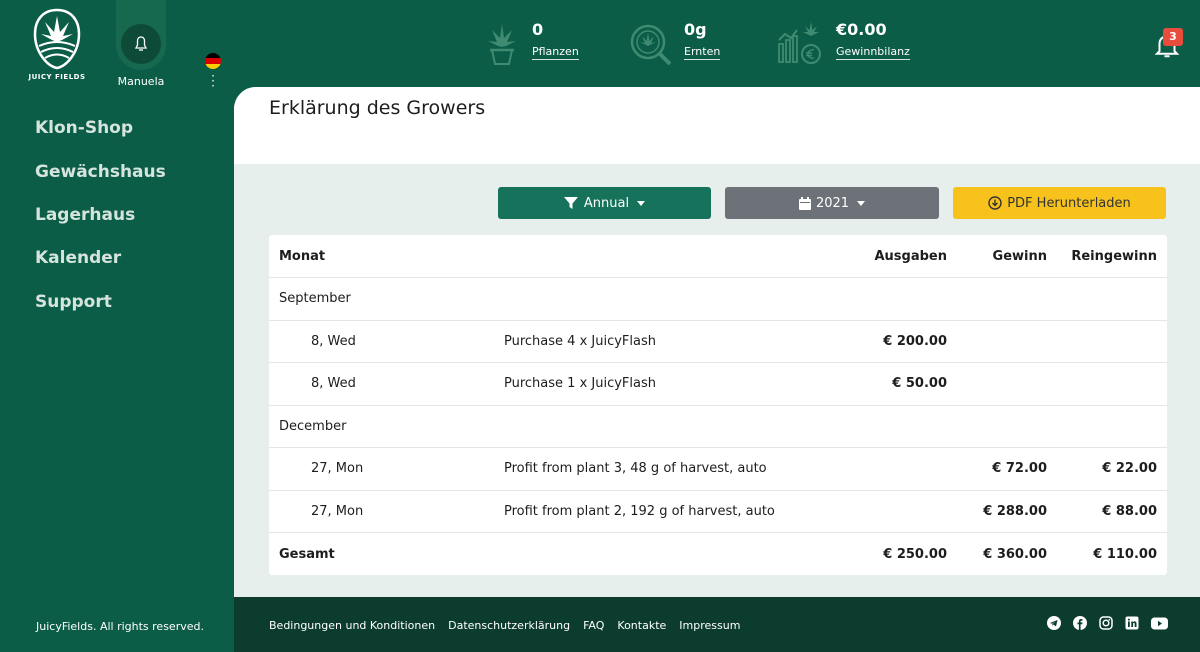  I want to click on calendar-icon, so click(804, 203).